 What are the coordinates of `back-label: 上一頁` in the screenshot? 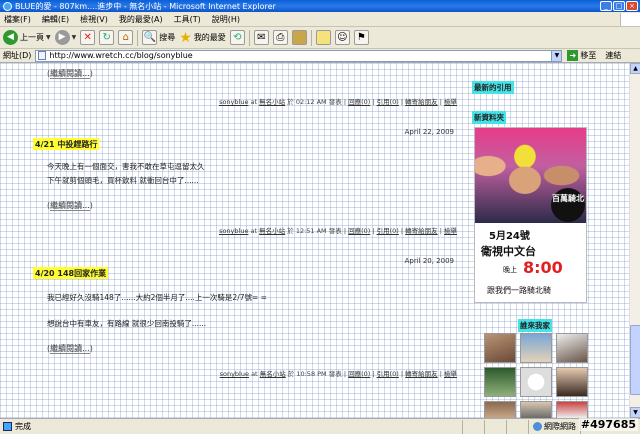 It's located at (32, 37).